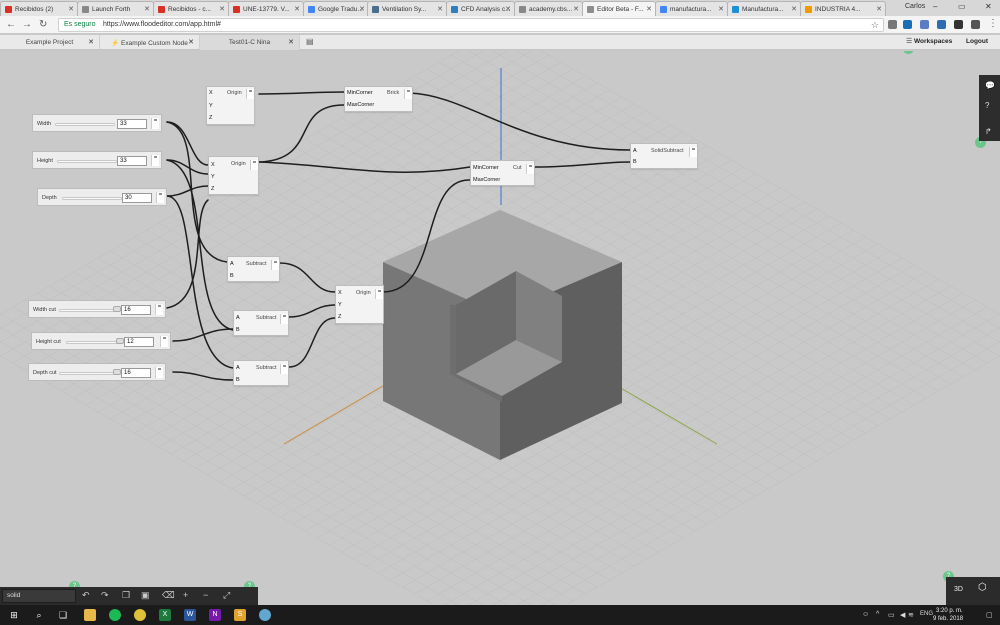  What do you see at coordinates (240, 615) in the screenshot?
I see `sublime-icon: S` at bounding box center [240, 615].